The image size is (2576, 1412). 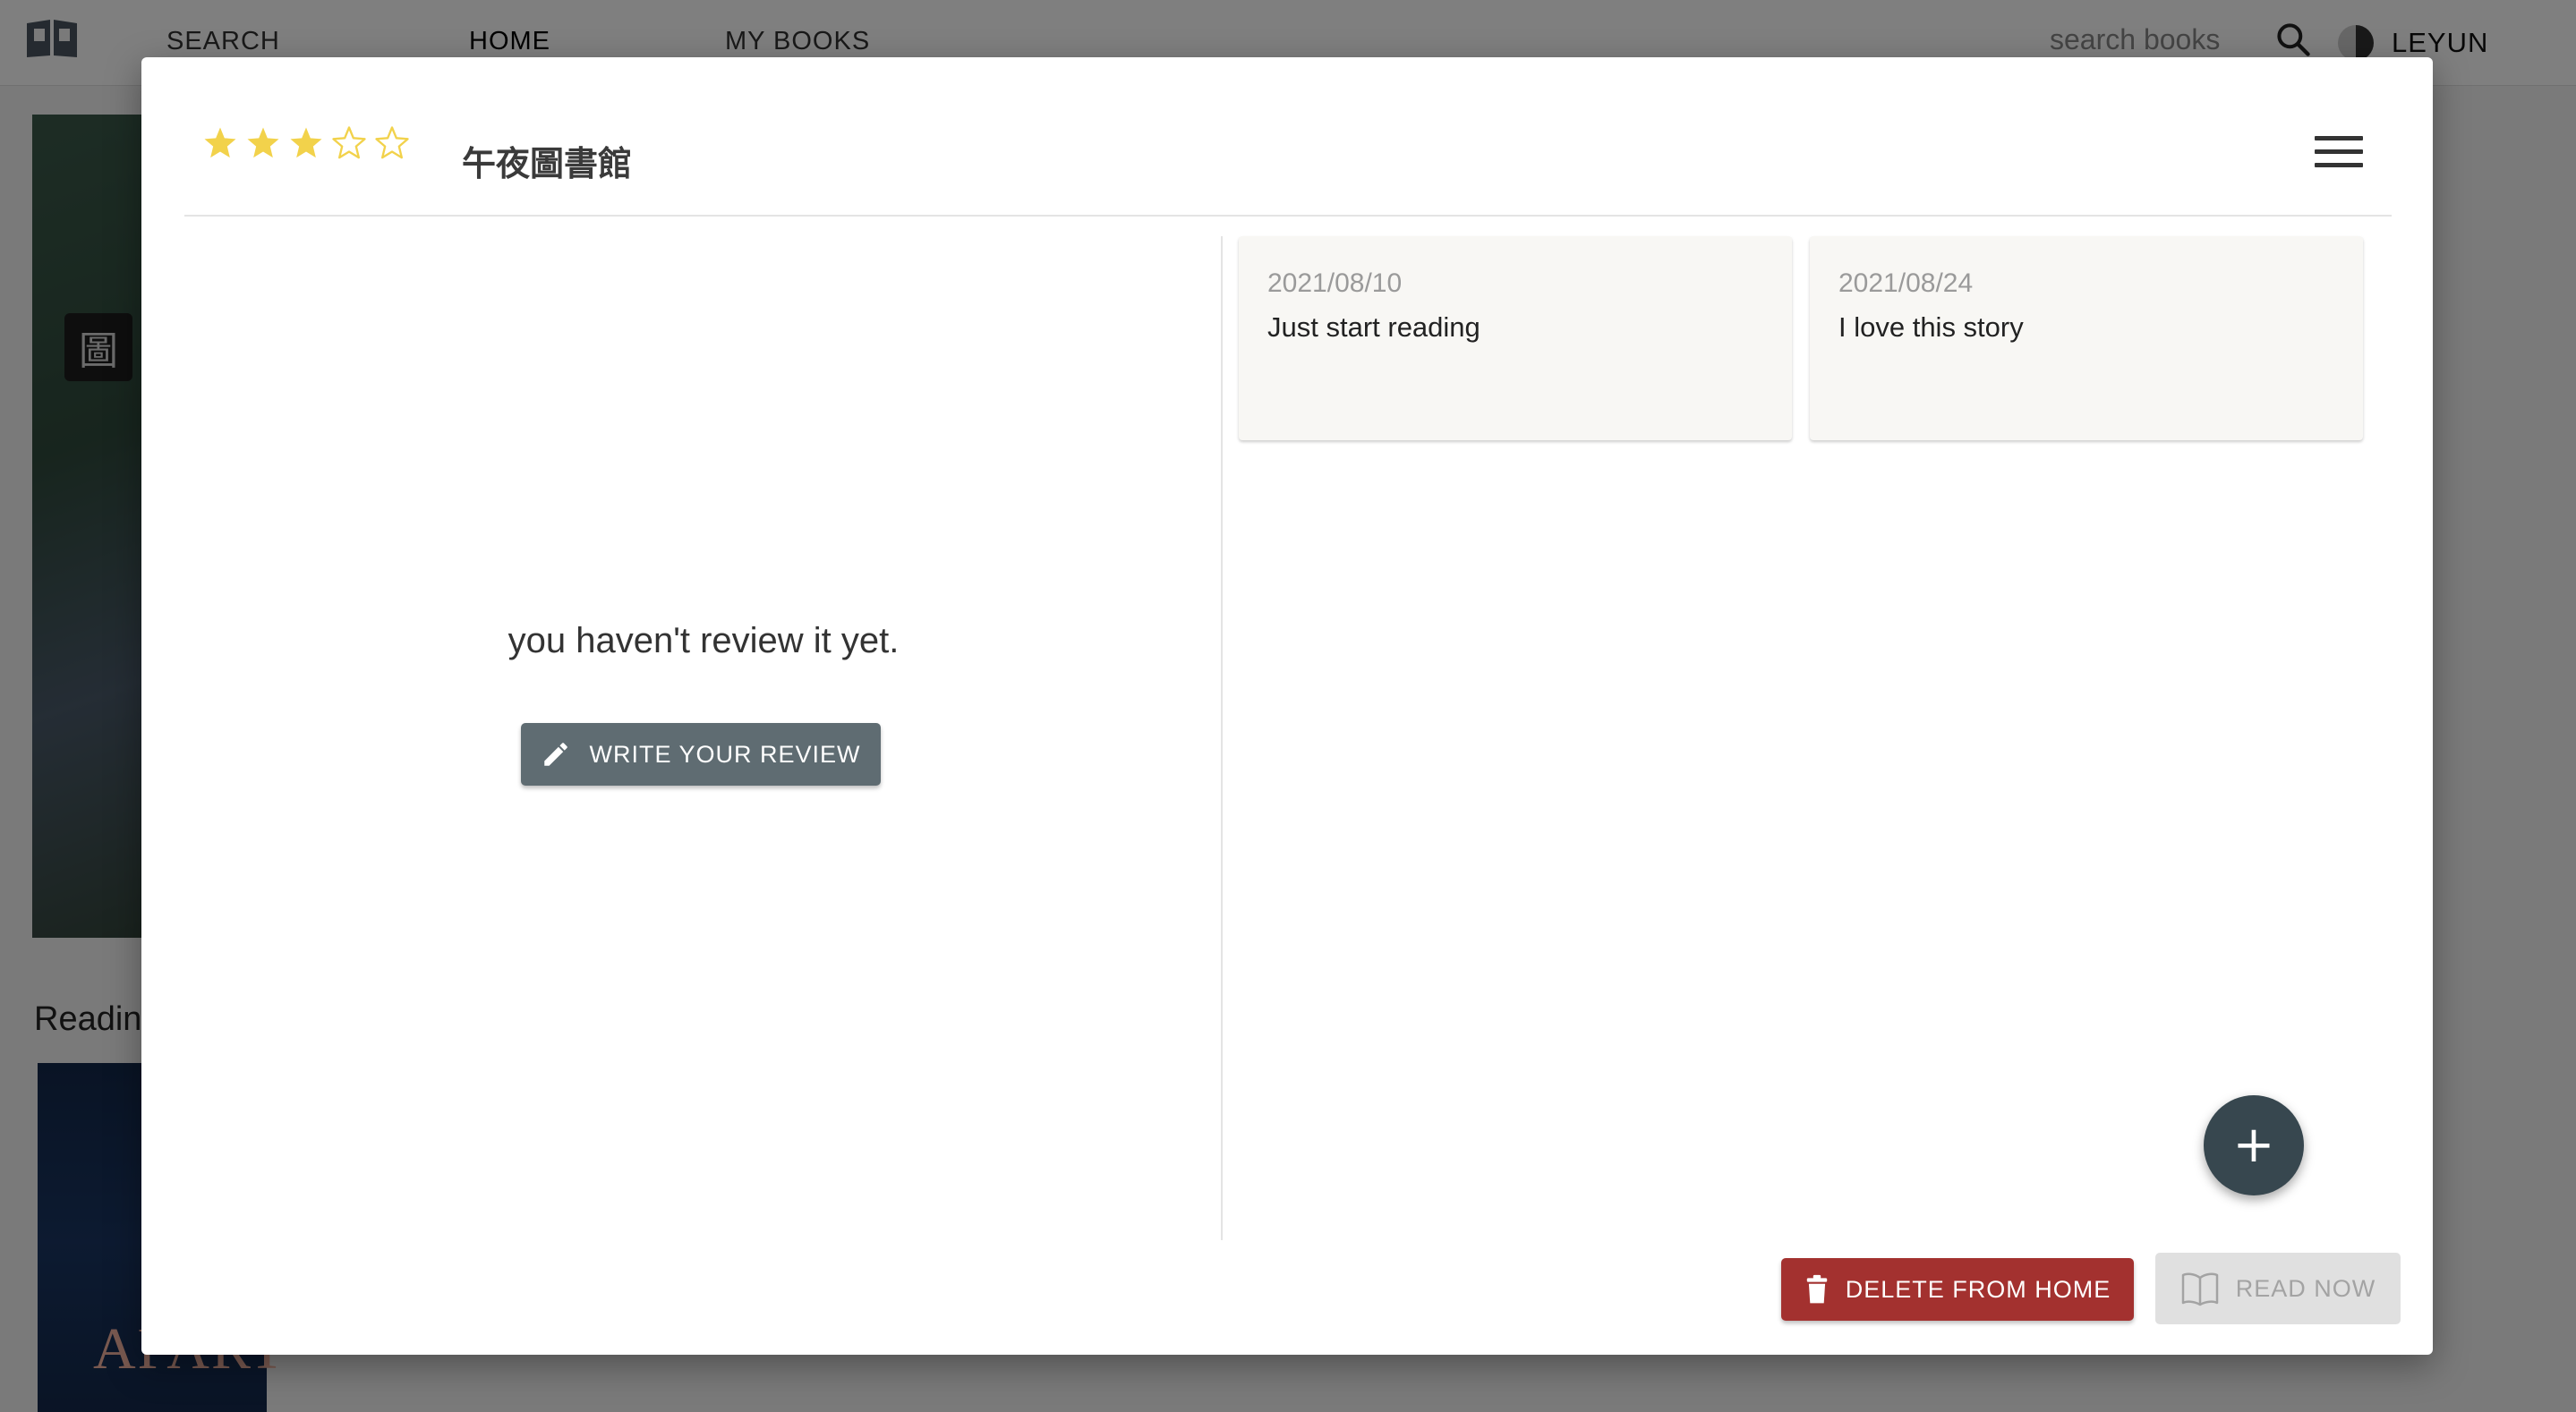 I want to click on delete-from-home-button: DELETE FROM HOME, so click(x=1957, y=1289).